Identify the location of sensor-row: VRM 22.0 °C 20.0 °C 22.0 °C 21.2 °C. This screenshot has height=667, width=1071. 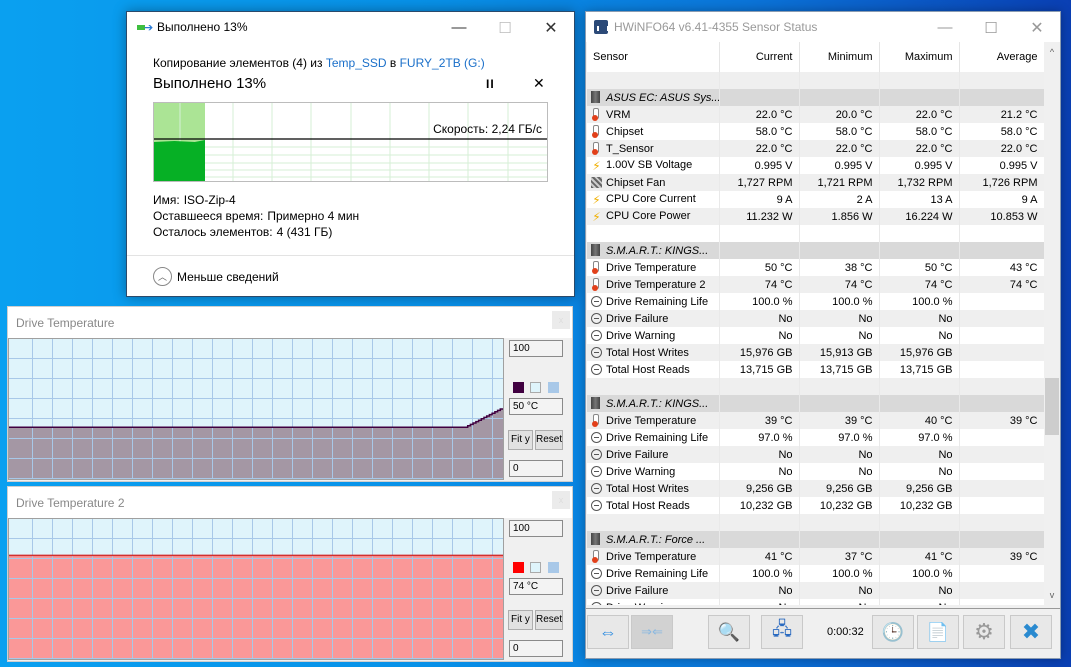
(815, 114).